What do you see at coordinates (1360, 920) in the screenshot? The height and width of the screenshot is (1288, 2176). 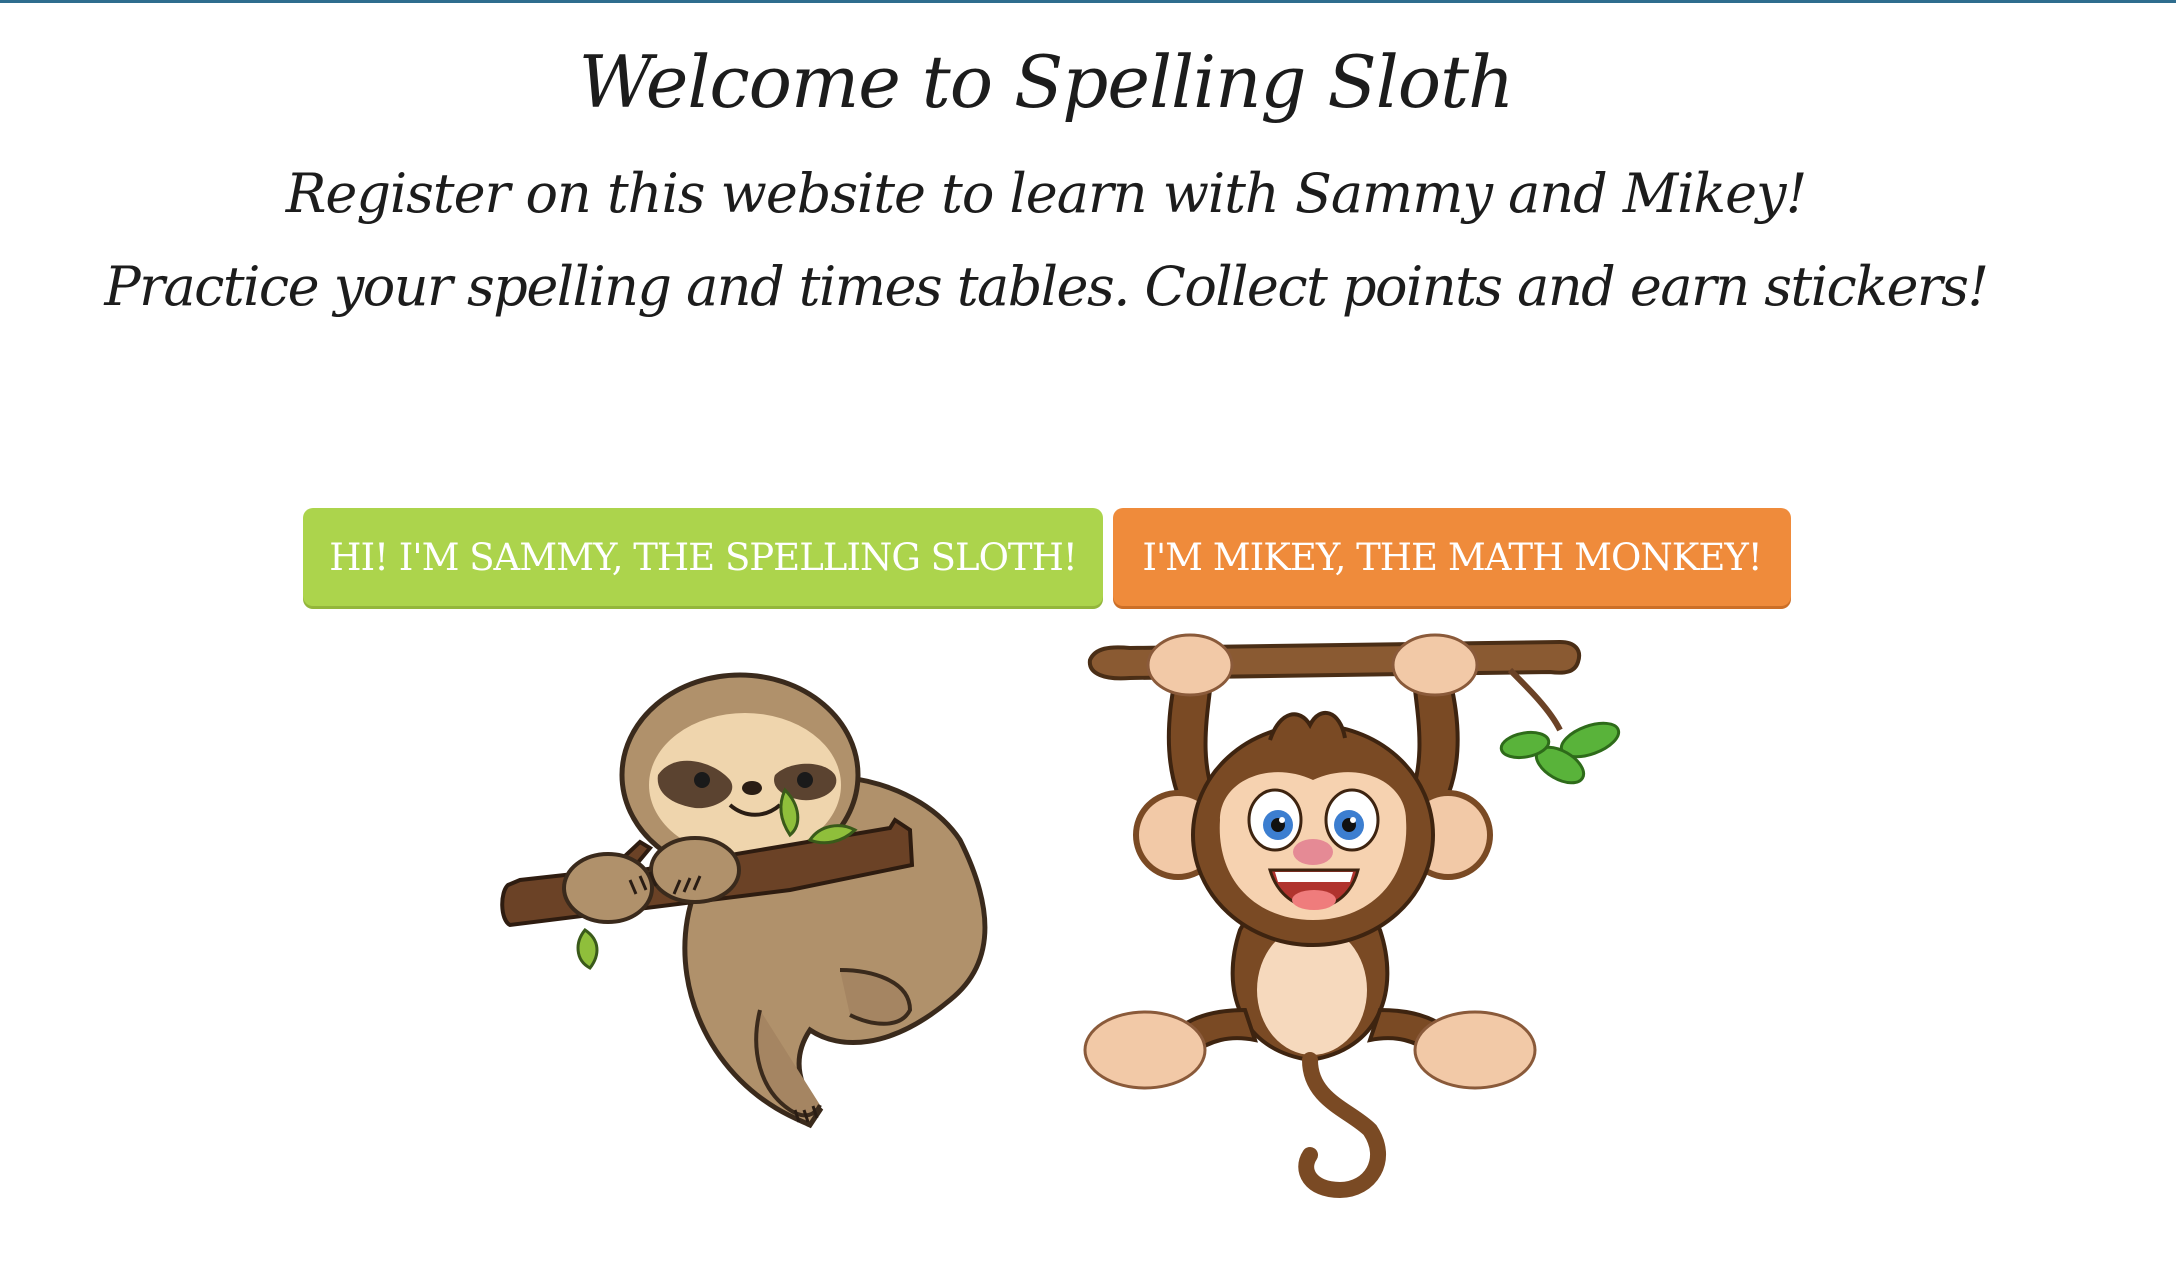 I see `monkey-illustration` at bounding box center [1360, 920].